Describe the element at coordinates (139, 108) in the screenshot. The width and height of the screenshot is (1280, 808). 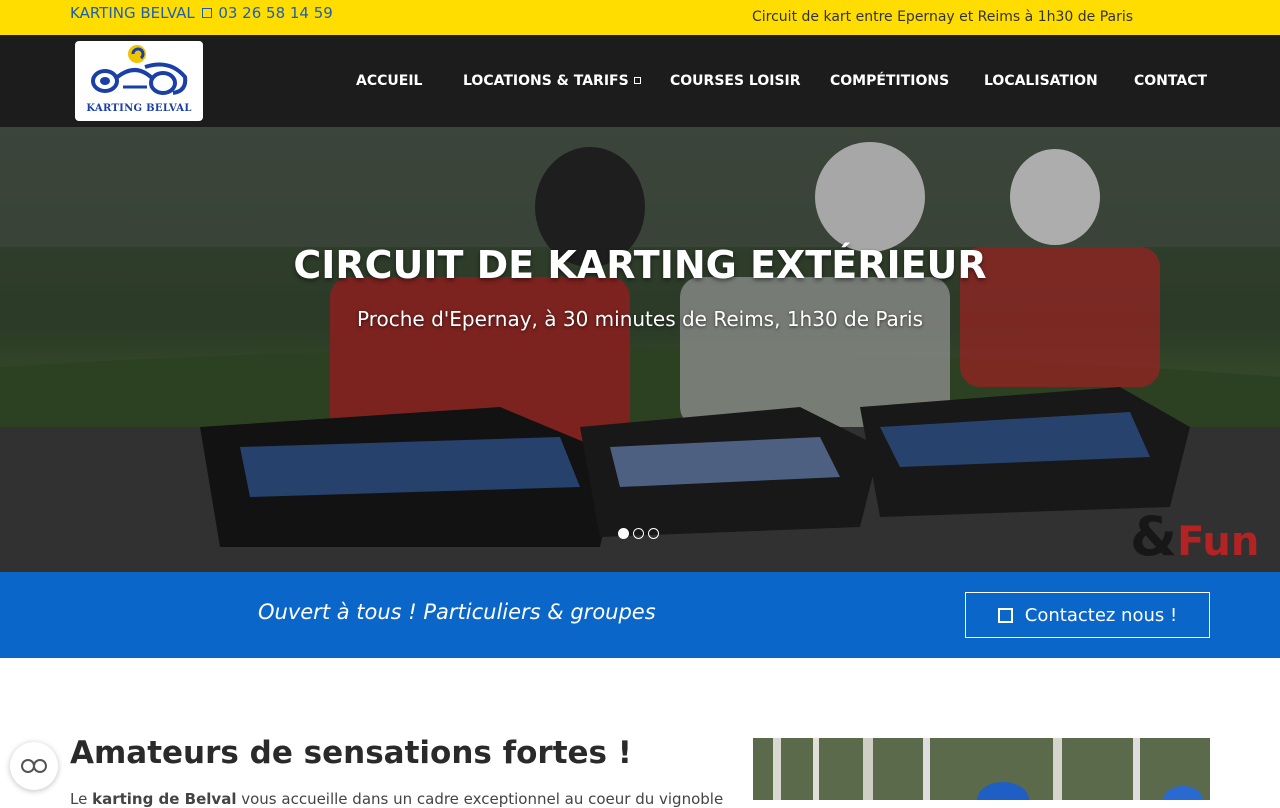
I see `logo-text: KARTING BELVAL` at that location.